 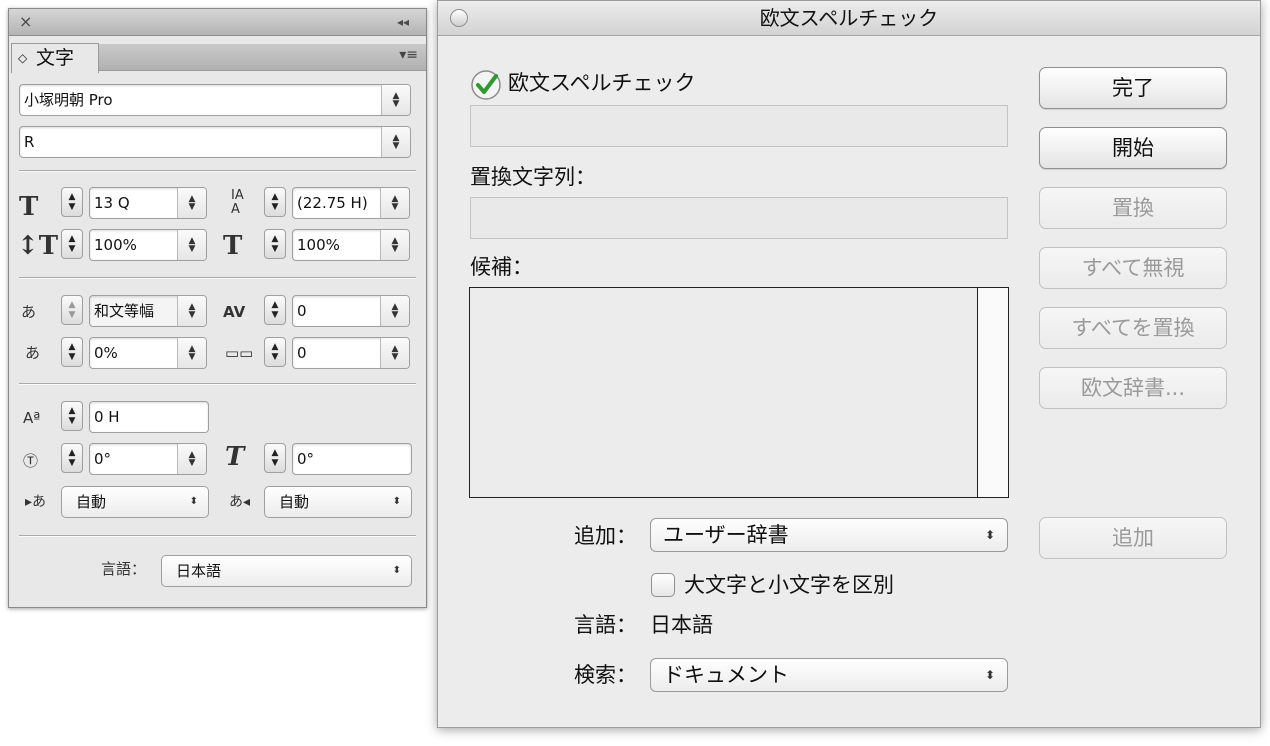 What do you see at coordinates (294, 502) in the screenshot?
I see `aki-after-value: 自動` at bounding box center [294, 502].